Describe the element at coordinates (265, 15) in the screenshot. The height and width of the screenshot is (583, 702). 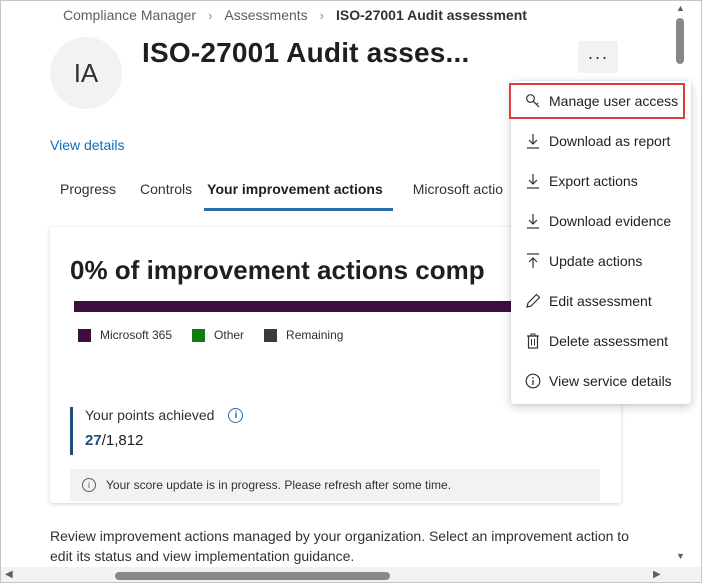
I see `breadcrumb-item-assessments: Assessments` at that location.